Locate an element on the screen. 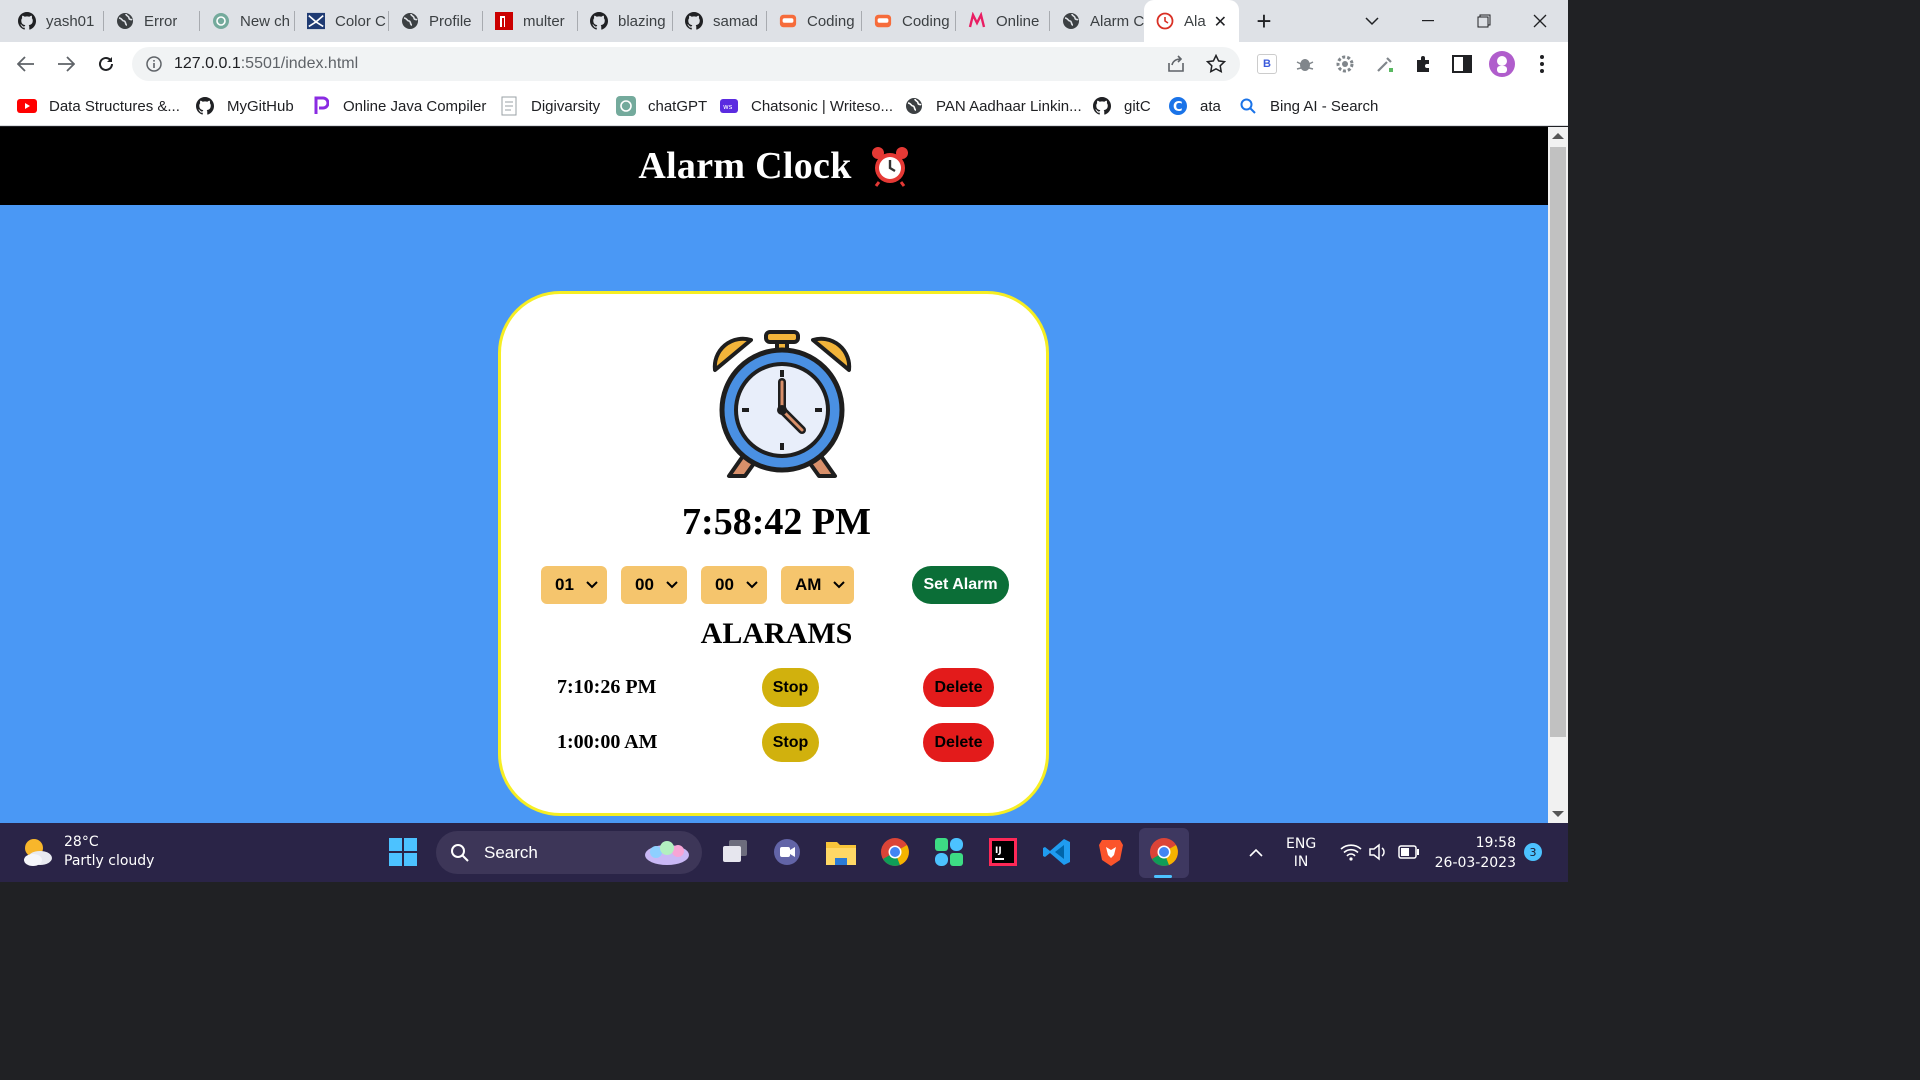  svg-text: ws is located at coordinates (728, 107).